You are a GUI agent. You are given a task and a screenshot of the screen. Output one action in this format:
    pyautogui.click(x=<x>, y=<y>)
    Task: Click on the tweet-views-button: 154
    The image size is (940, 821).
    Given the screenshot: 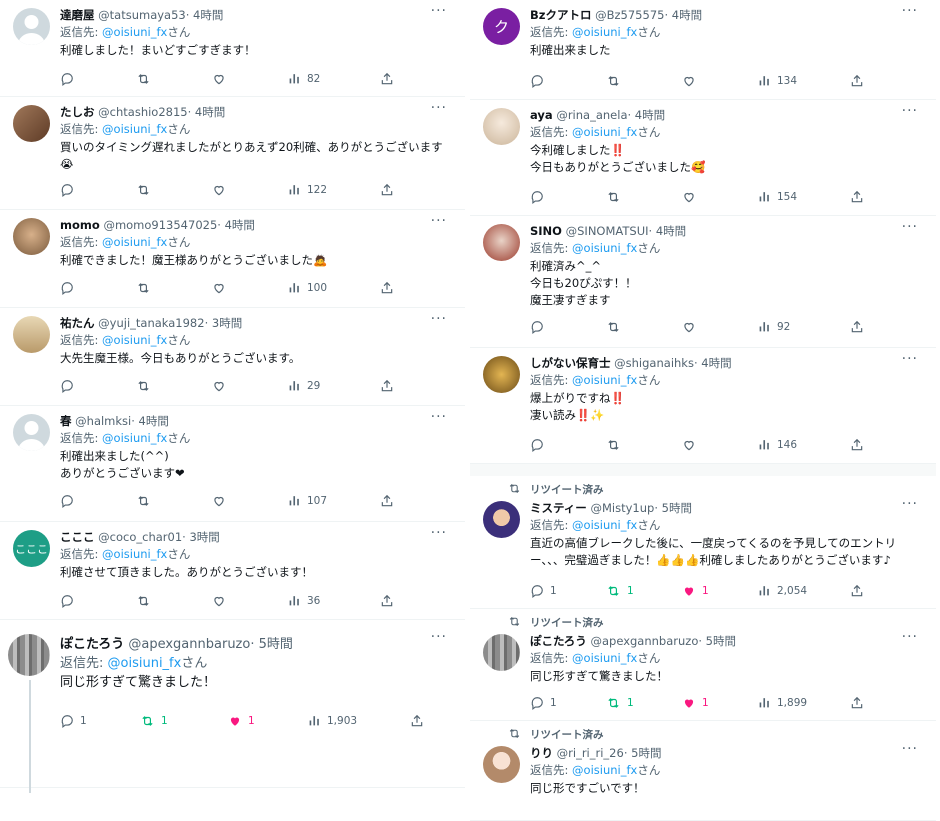 What is the action you would take?
    pyautogui.click(x=777, y=196)
    